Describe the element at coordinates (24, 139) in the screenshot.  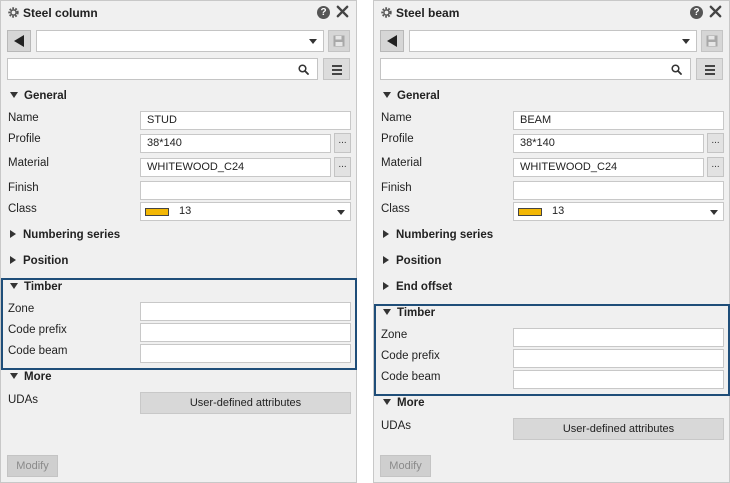
I see `profile-label: Profile` at that location.